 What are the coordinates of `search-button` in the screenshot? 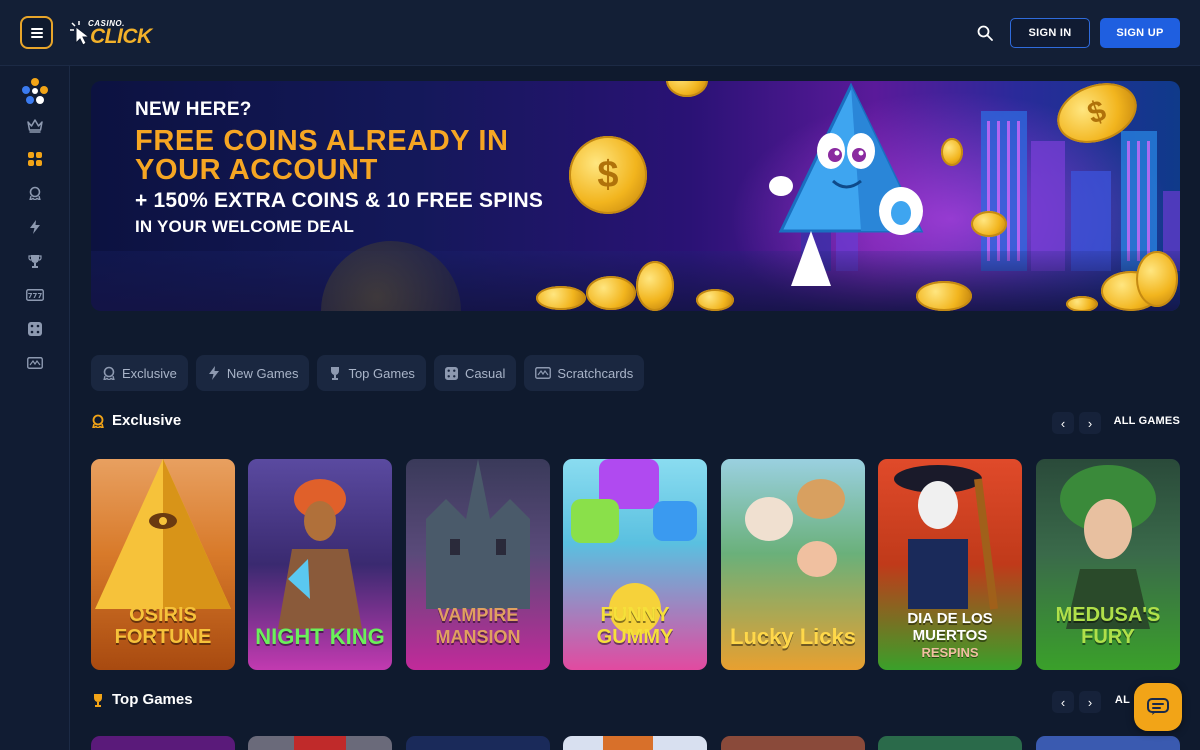 It's located at (985, 33).